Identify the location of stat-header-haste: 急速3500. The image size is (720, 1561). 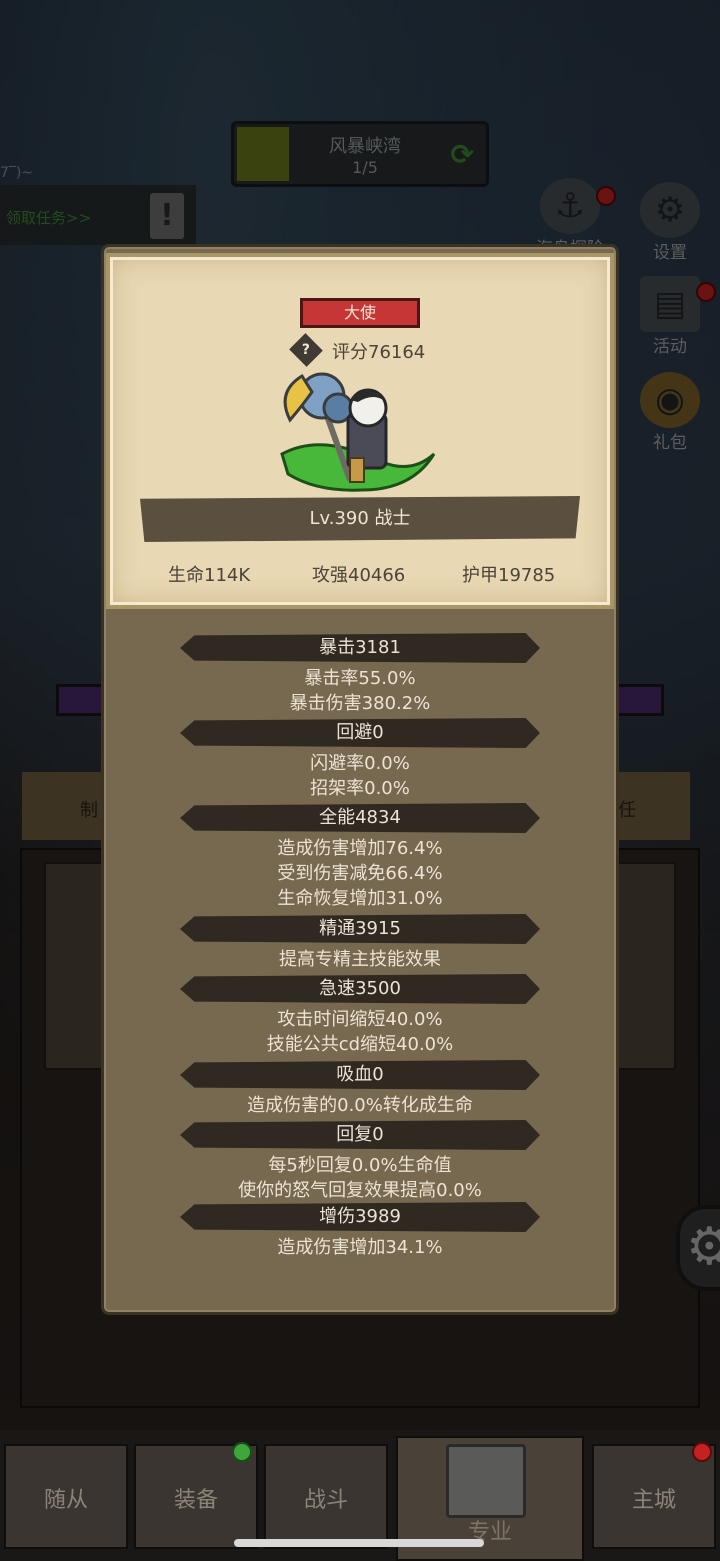
(360, 989).